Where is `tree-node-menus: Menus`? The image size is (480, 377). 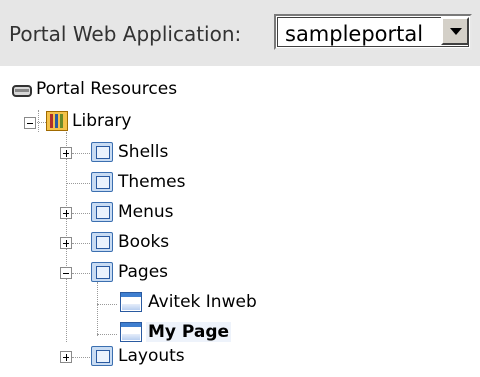
tree-node-menus: Menus is located at coordinates (146, 212).